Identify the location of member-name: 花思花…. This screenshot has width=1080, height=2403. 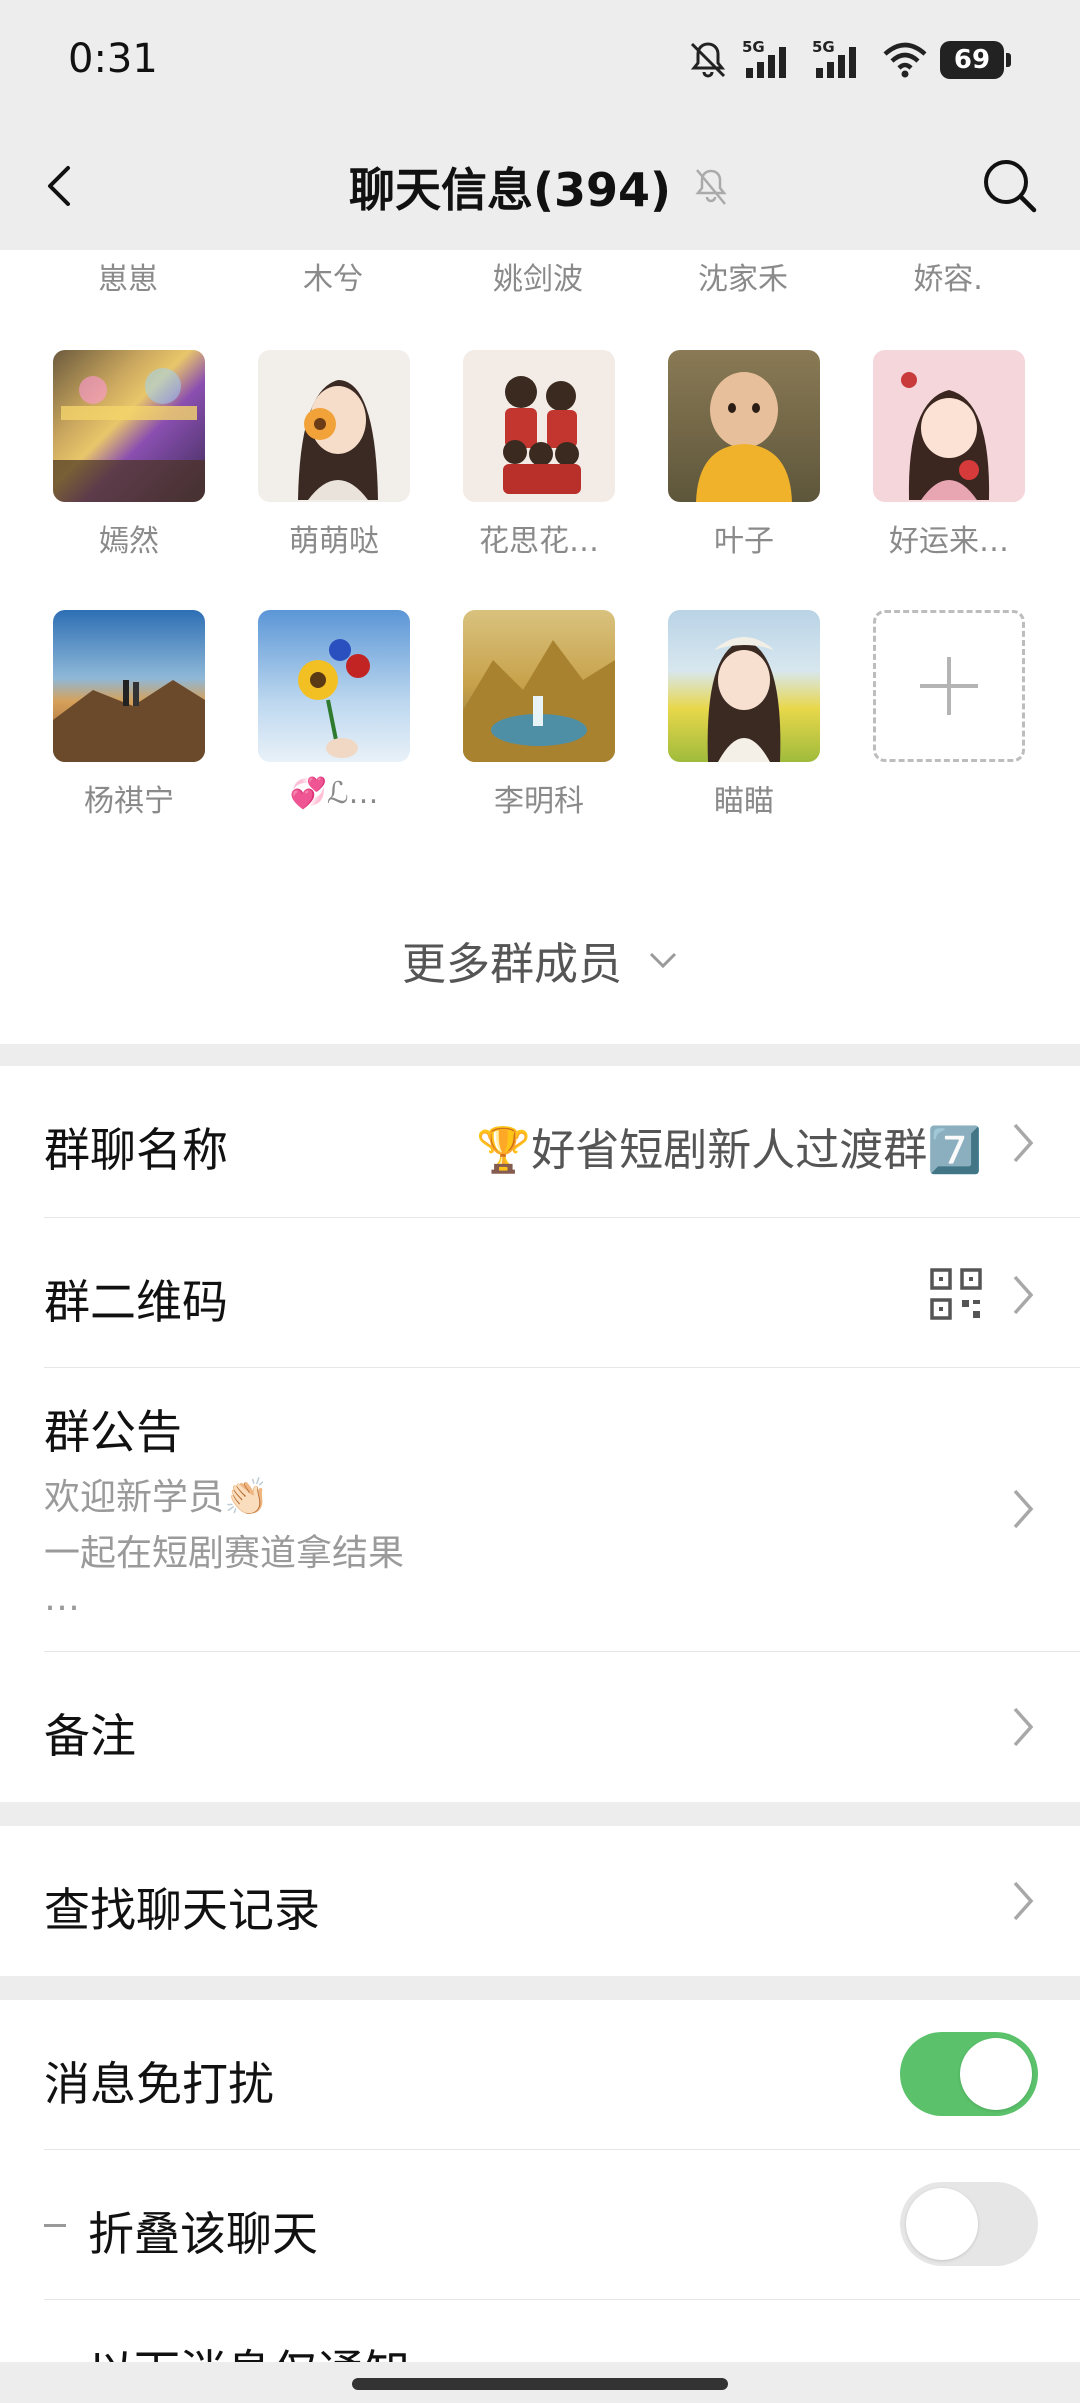
(539, 541).